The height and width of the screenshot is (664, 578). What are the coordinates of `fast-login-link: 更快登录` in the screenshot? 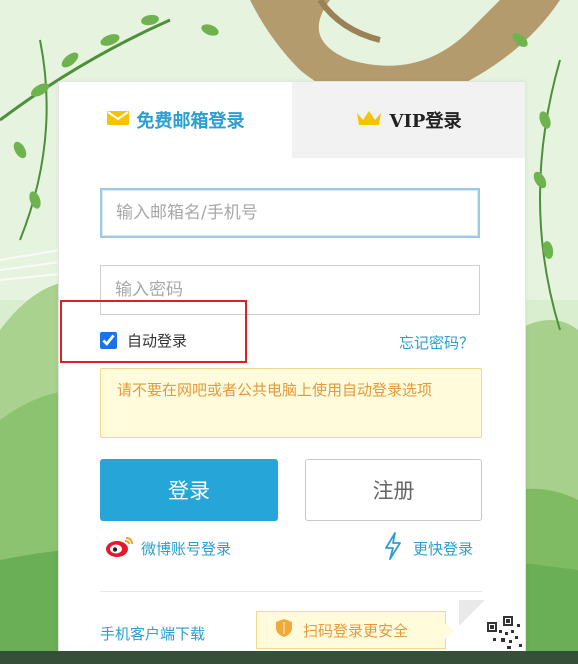 It's located at (428, 548).